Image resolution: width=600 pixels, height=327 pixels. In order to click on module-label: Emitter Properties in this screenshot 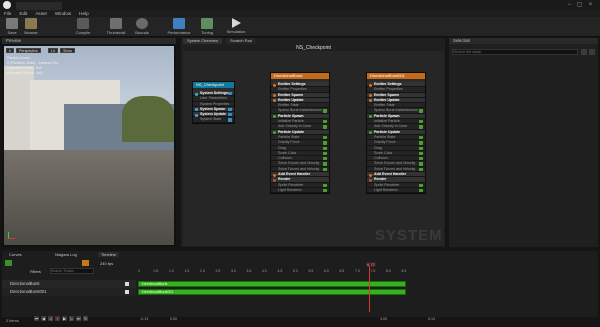, I will do `click(388, 89)`.